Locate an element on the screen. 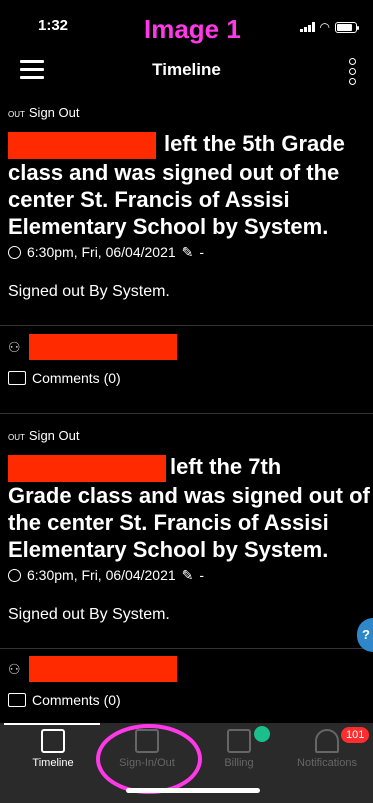 This screenshot has width=373, height=803. signal-icon is located at coordinates (307, 27).